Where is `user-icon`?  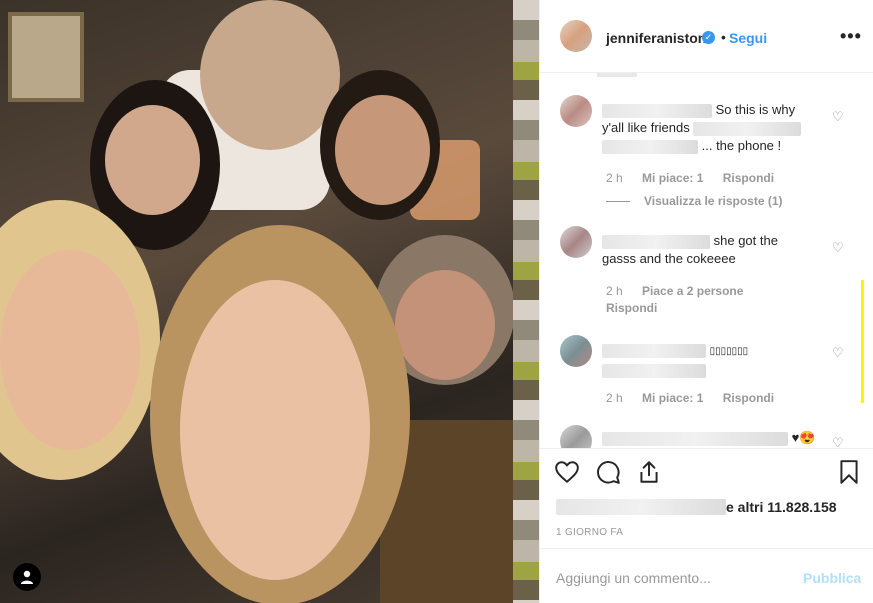 user-icon is located at coordinates (27, 577).